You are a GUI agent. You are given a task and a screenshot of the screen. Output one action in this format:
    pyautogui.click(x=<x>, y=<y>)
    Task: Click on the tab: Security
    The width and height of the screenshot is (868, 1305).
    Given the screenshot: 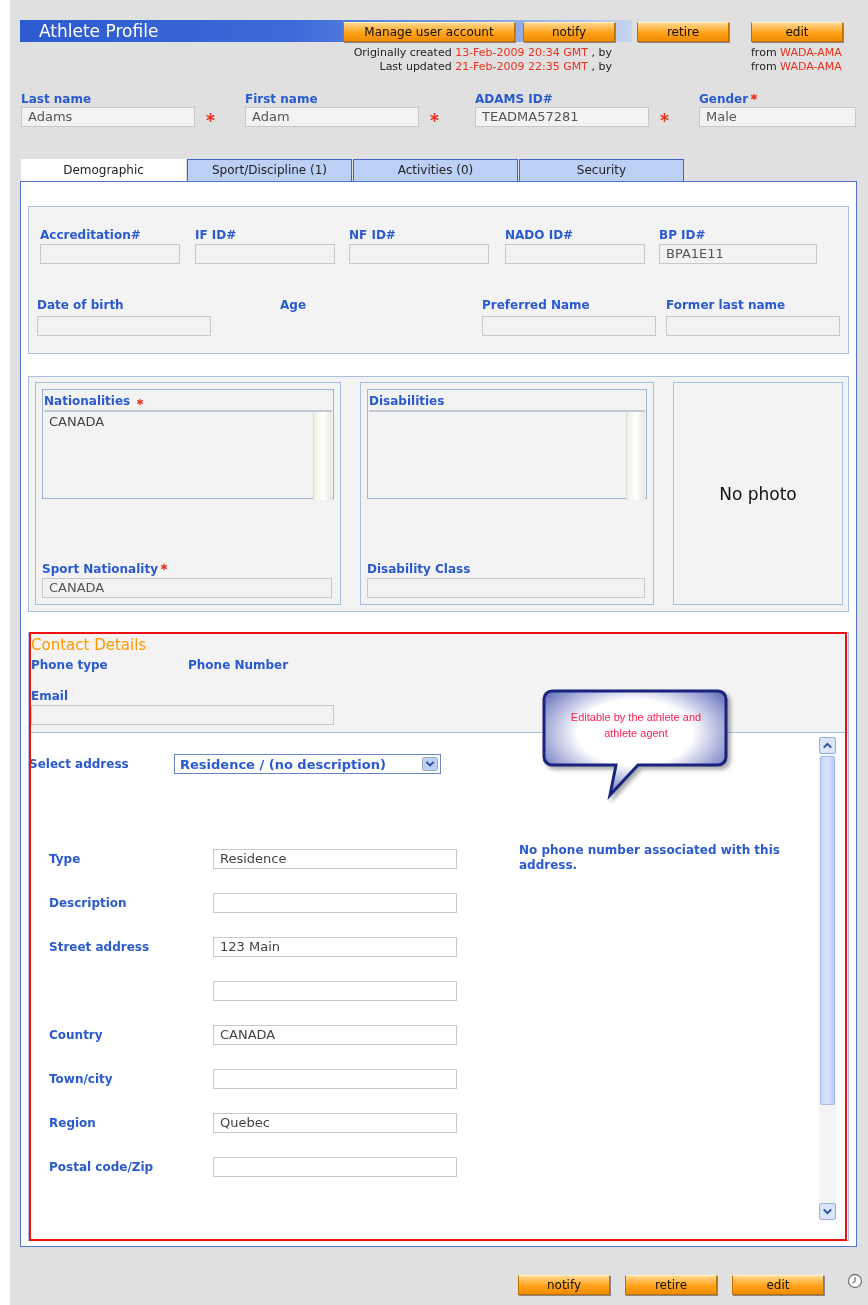 What is the action you would take?
    pyautogui.click(x=601, y=170)
    